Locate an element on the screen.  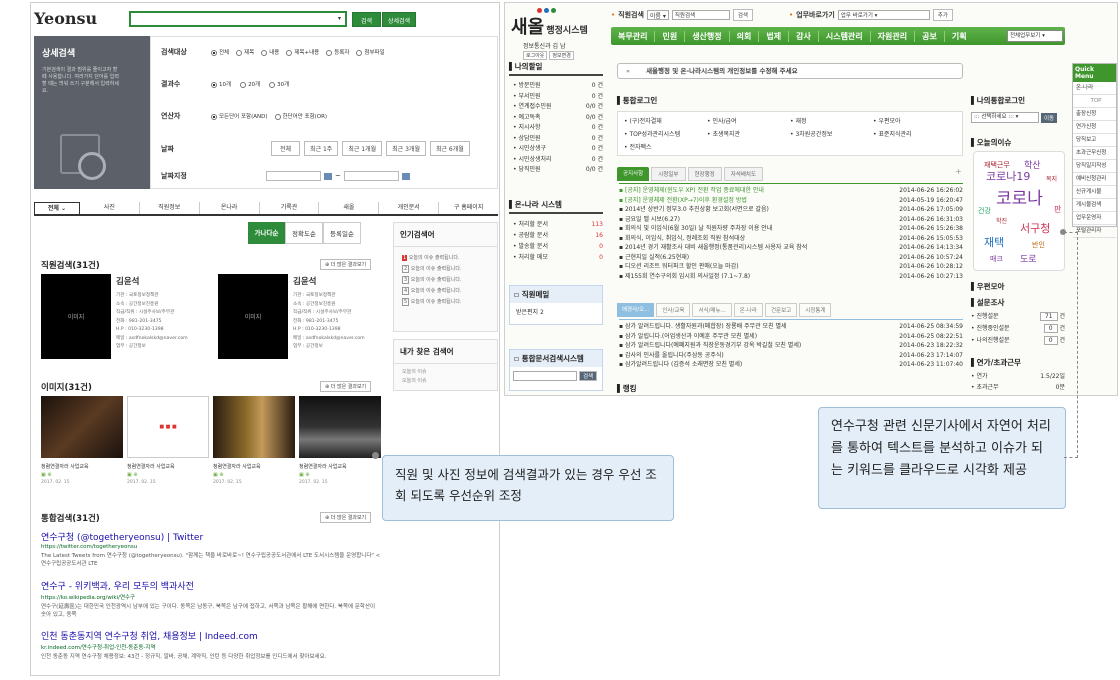
cloud-word: 복지 is located at coordinates (1051, 178).